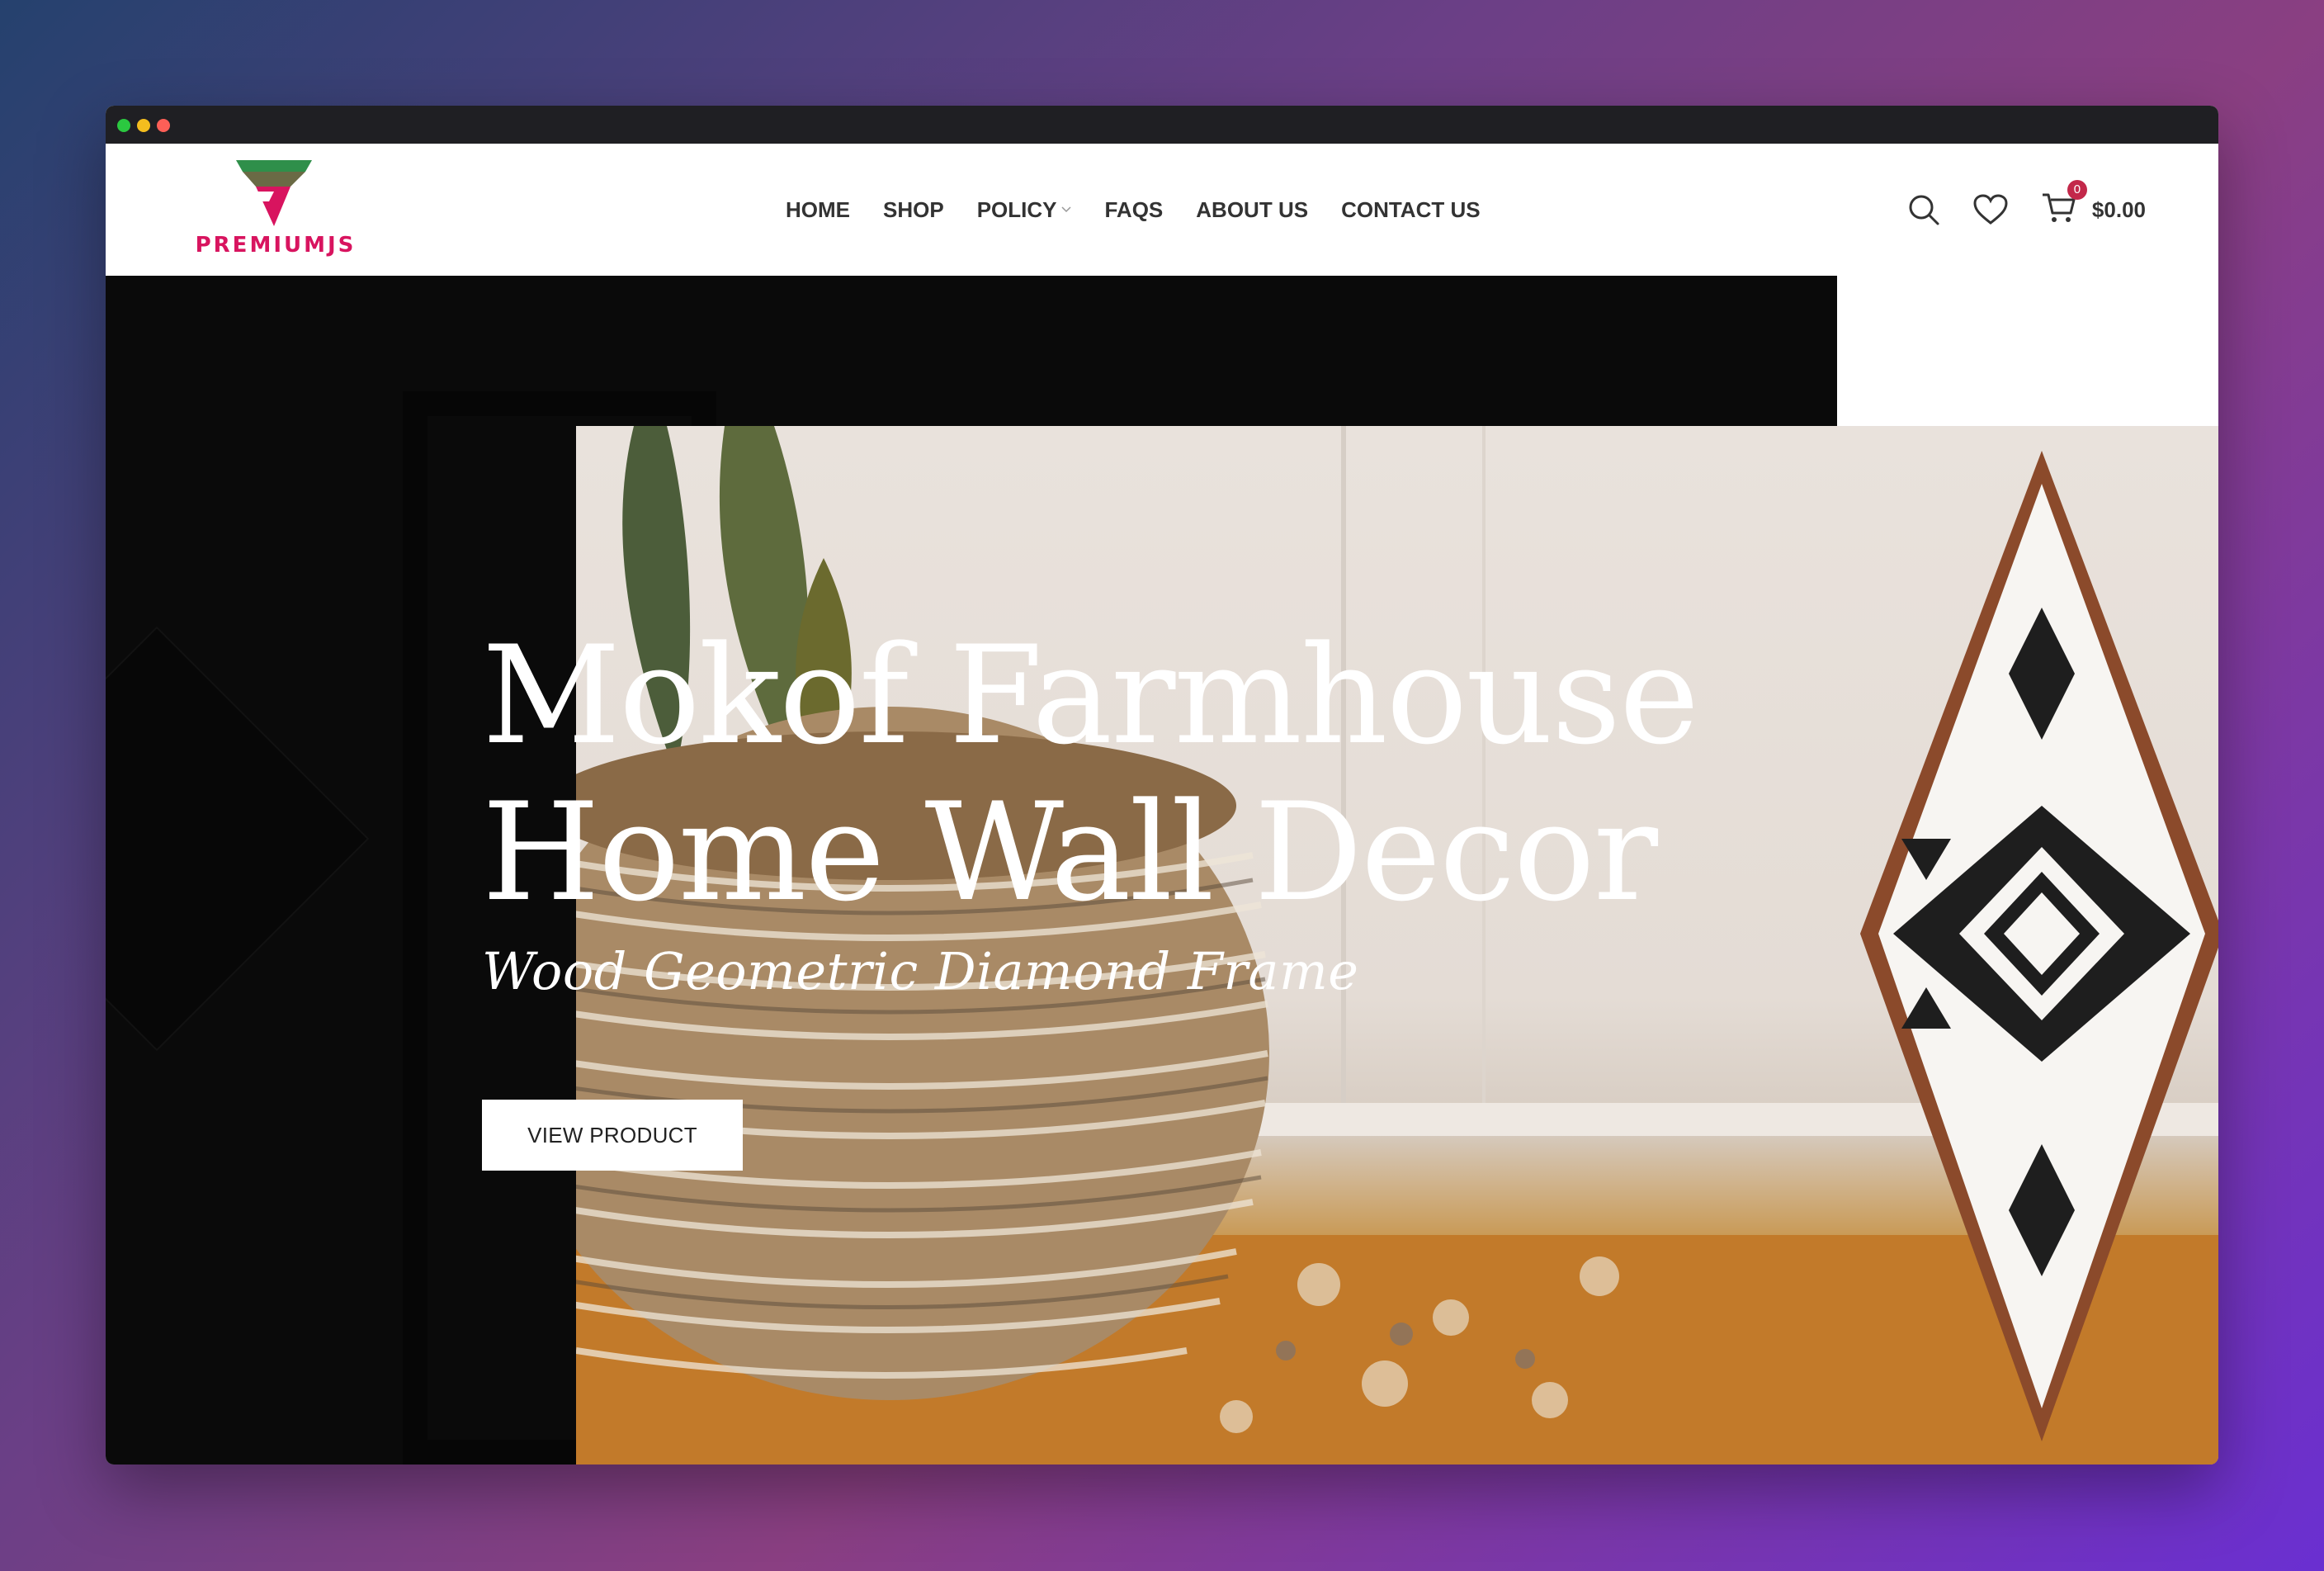 The height and width of the screenshot is (1571, 2324). What do you see at coordinates (238, 839) in the screenshot?
I see `hero-background-diamond` at bounding box center [238, 839].